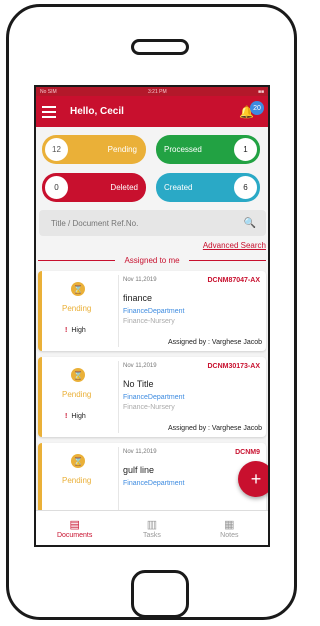  I want to click on card-title: gulf line, so click(139, 470).